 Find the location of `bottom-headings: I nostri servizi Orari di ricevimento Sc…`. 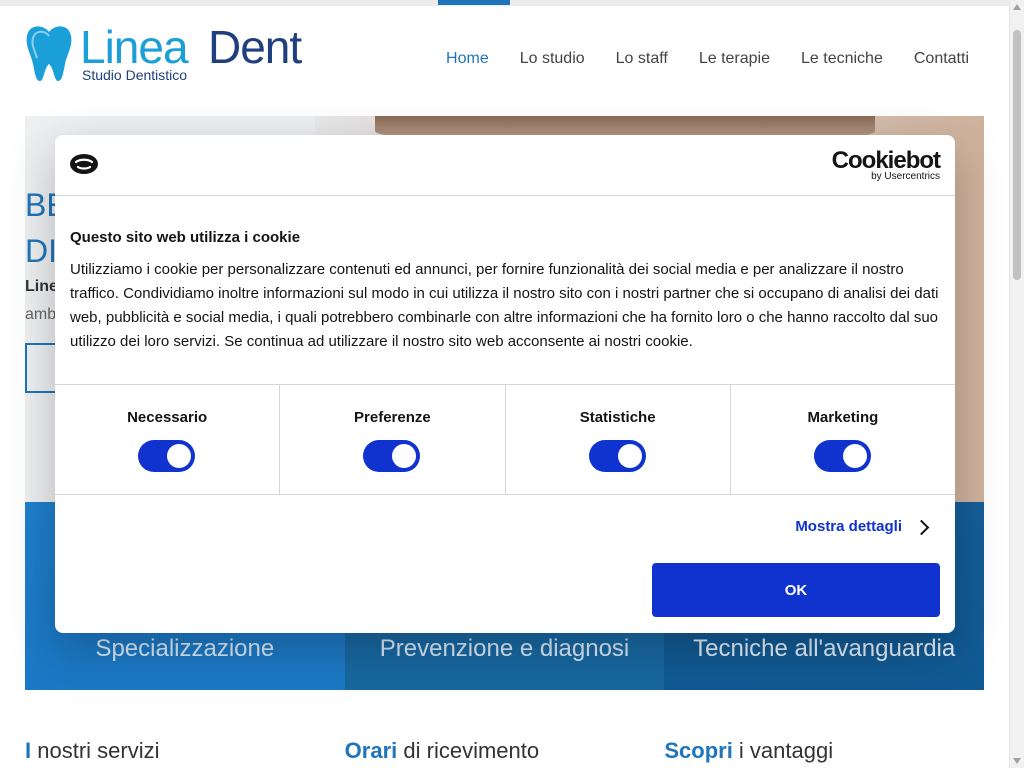

bottom-headings: I nostri servizi Orari di ricevimento Sc… is located at coordinates (504, 751).